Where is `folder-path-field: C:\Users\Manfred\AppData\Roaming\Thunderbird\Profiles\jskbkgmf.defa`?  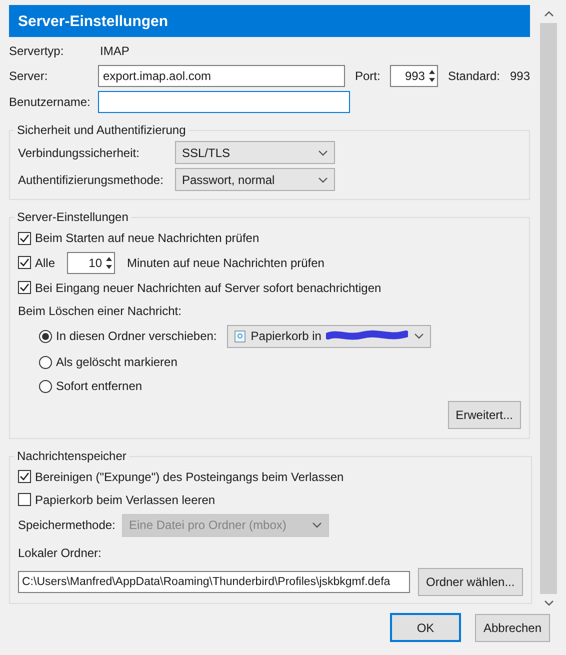 folder-path-field: C:\Users\Manfred\AppData\Roaming\Thunderbird\Profiles\jskbkgmf.defa is located at coordinates (214, 582).